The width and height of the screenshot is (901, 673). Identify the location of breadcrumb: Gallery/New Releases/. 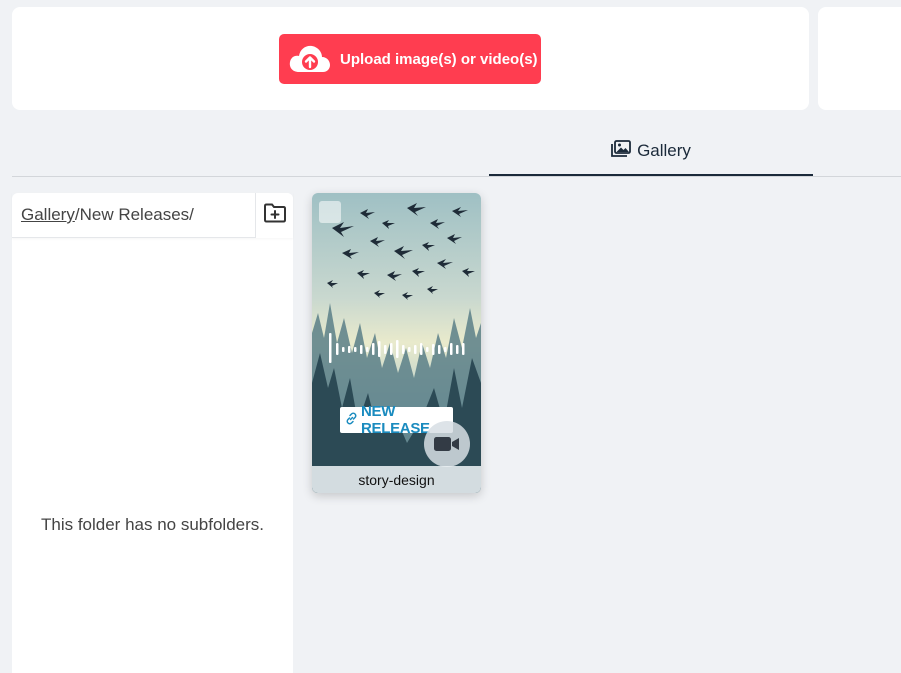
(152, 215).